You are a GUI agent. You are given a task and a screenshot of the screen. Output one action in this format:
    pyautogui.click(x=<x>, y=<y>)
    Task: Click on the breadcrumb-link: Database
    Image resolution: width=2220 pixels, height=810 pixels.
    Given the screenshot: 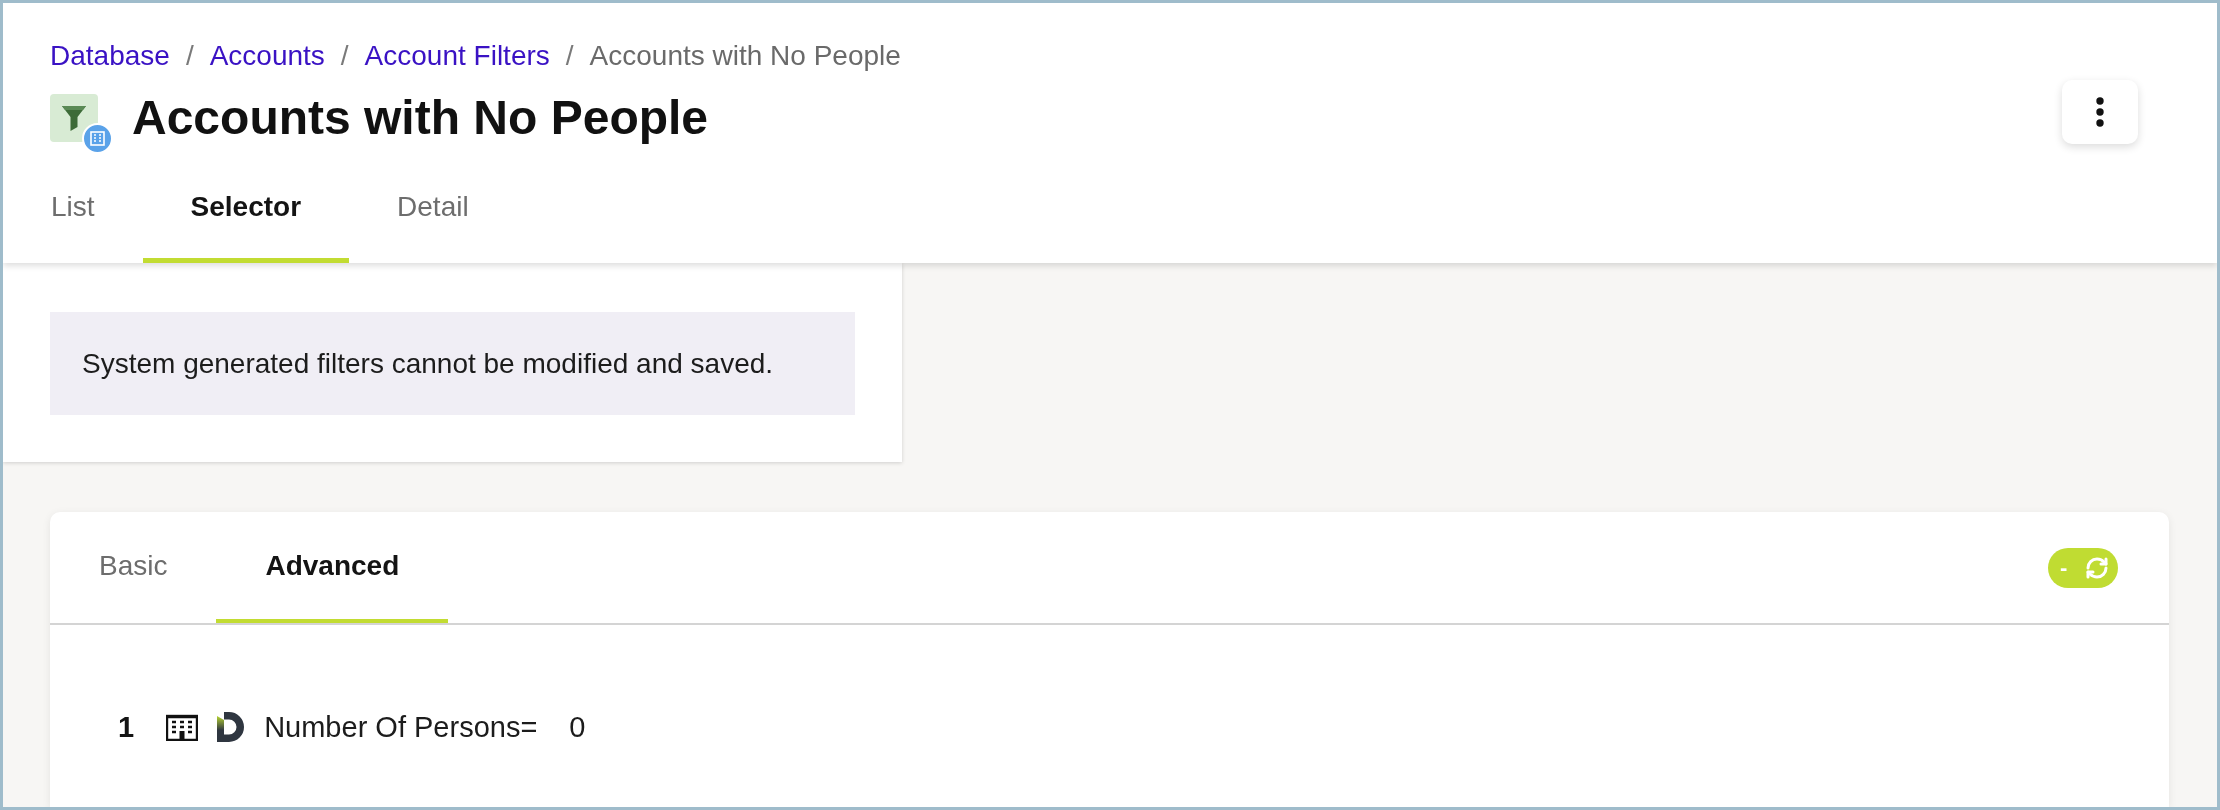 What is the action you would take?
    pyautogui.click(x=110, y=56)
    